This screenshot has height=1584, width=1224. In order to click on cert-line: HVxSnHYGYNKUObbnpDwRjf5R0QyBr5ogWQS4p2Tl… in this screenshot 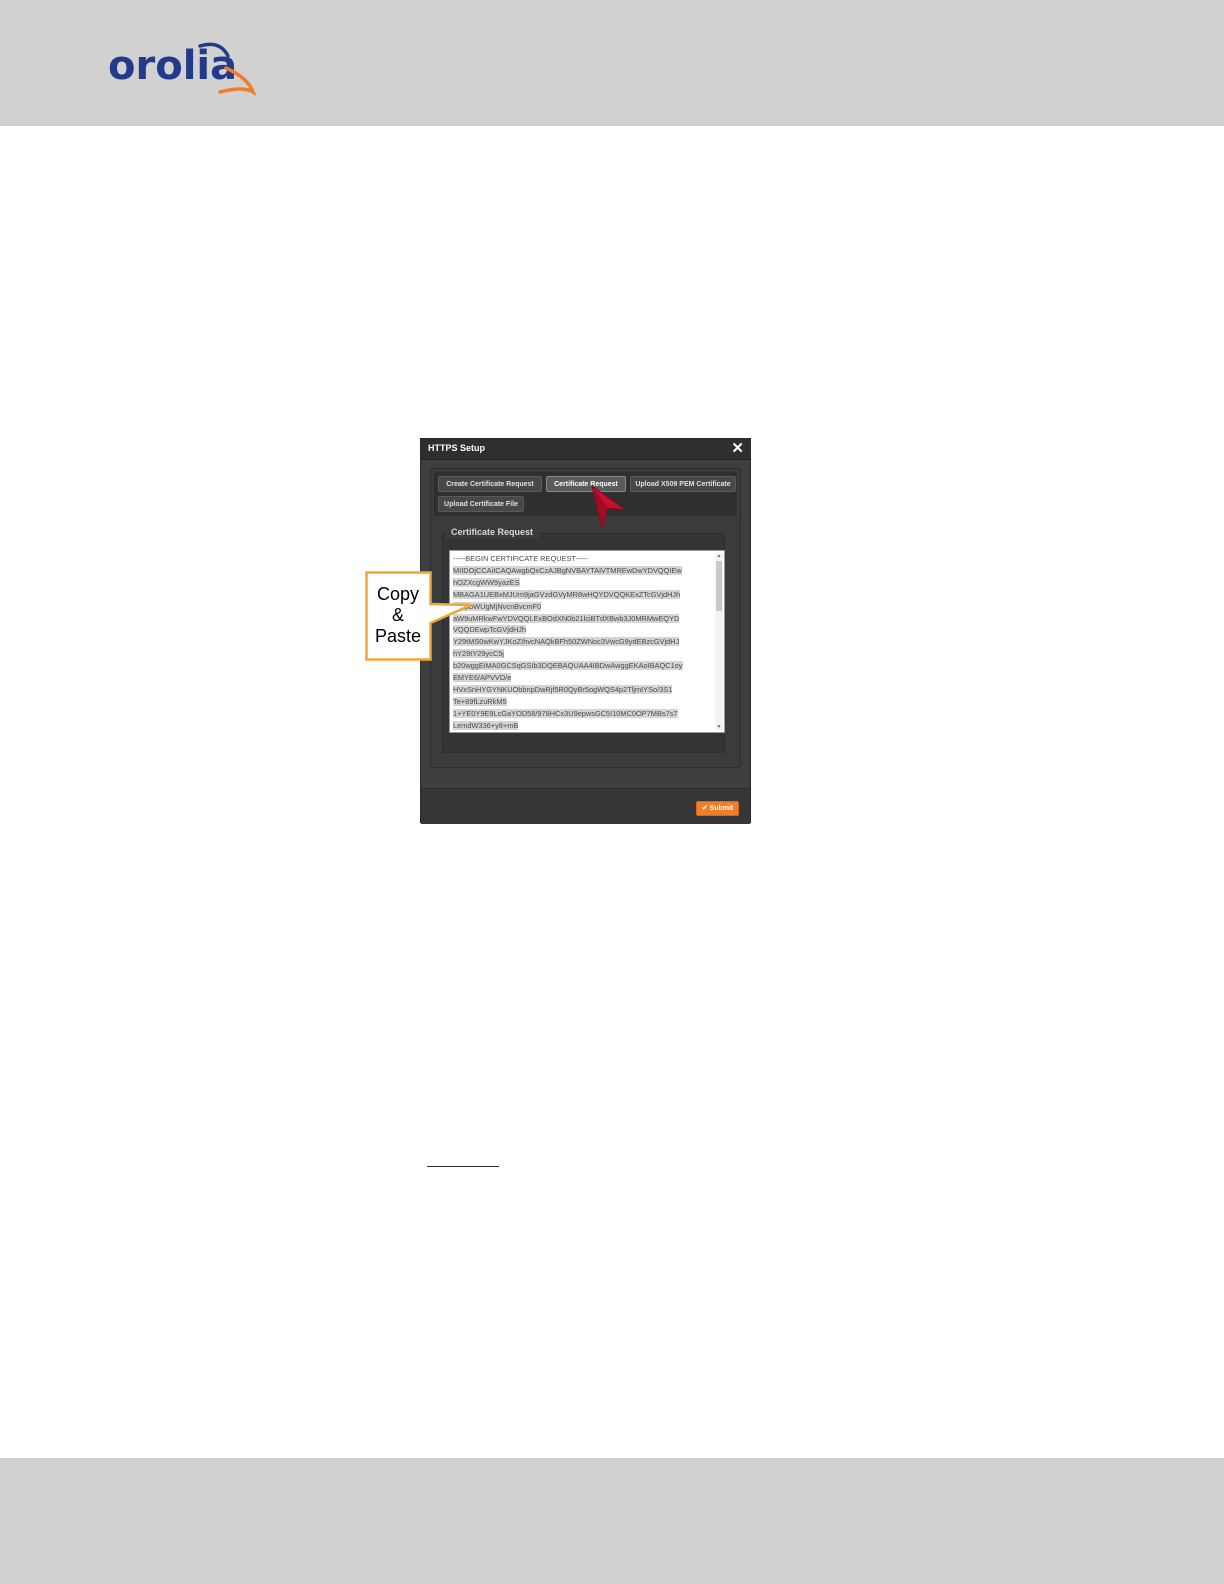, I will do `click(563, 689)`.